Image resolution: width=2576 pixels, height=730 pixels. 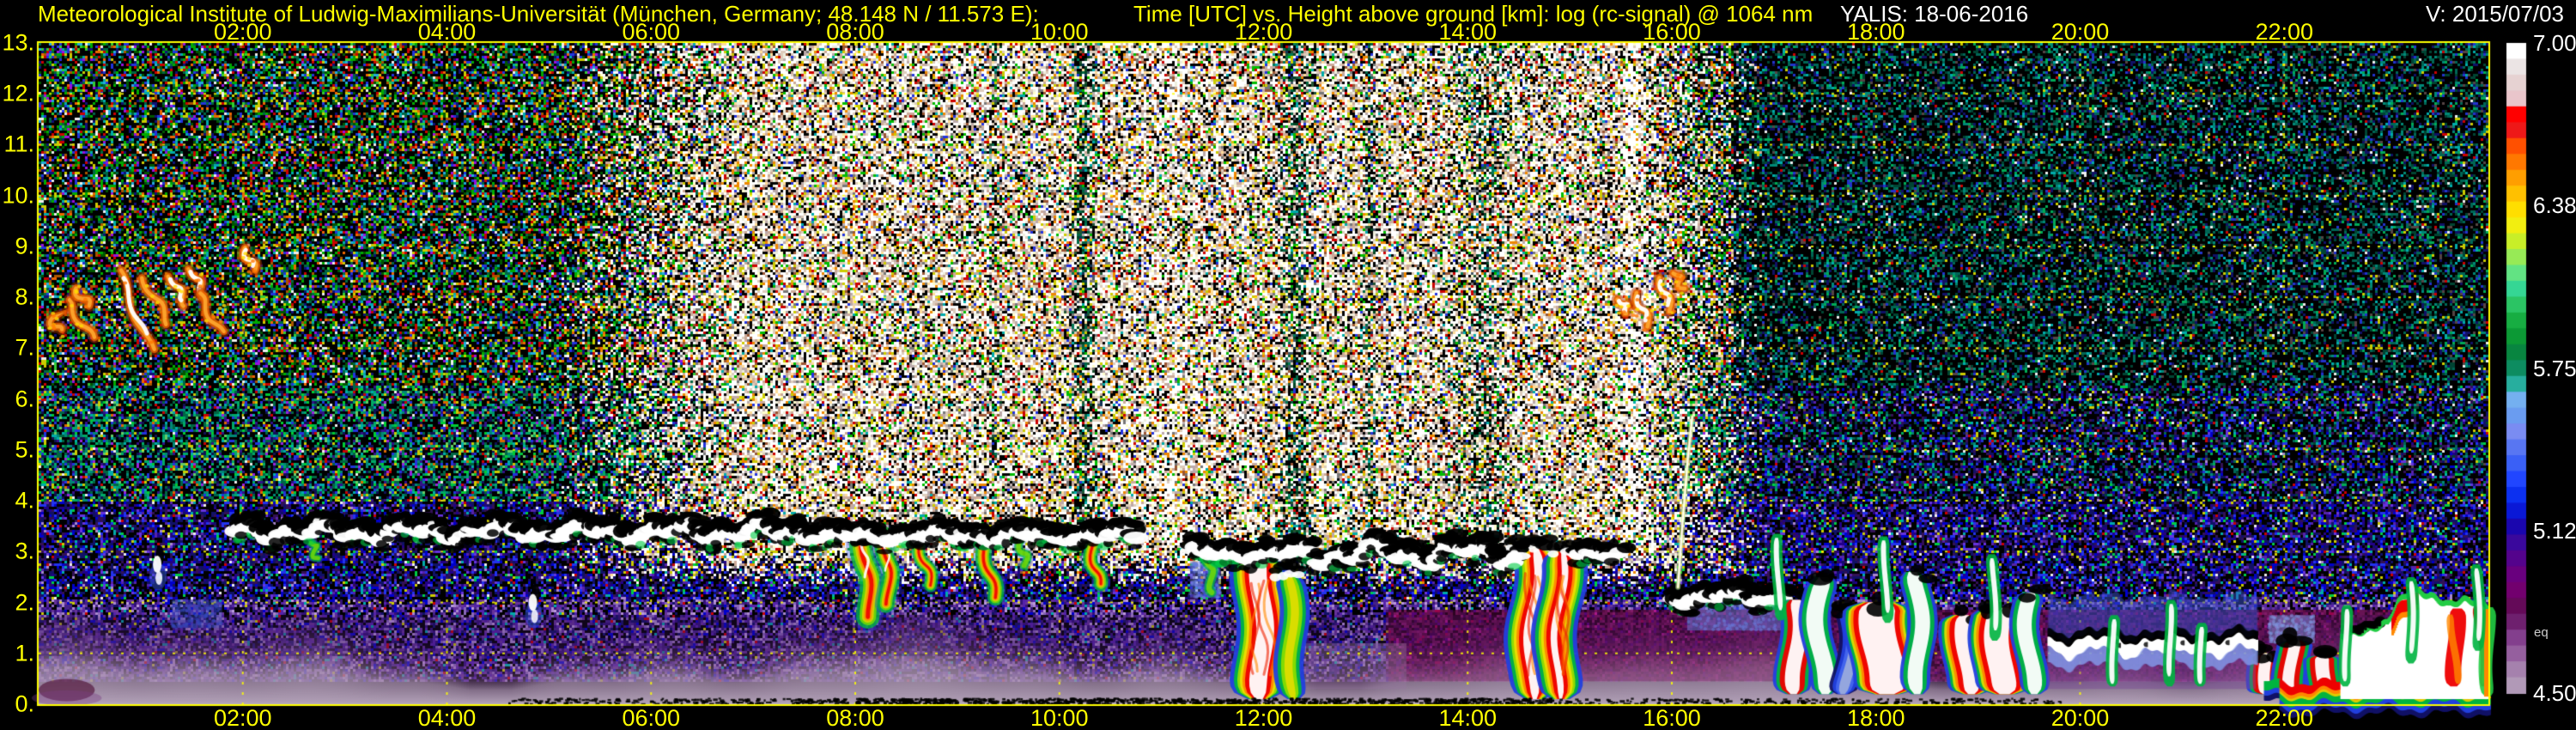 I want to click on x-tick-label-top: 02:00, so click(x=242, y=32).